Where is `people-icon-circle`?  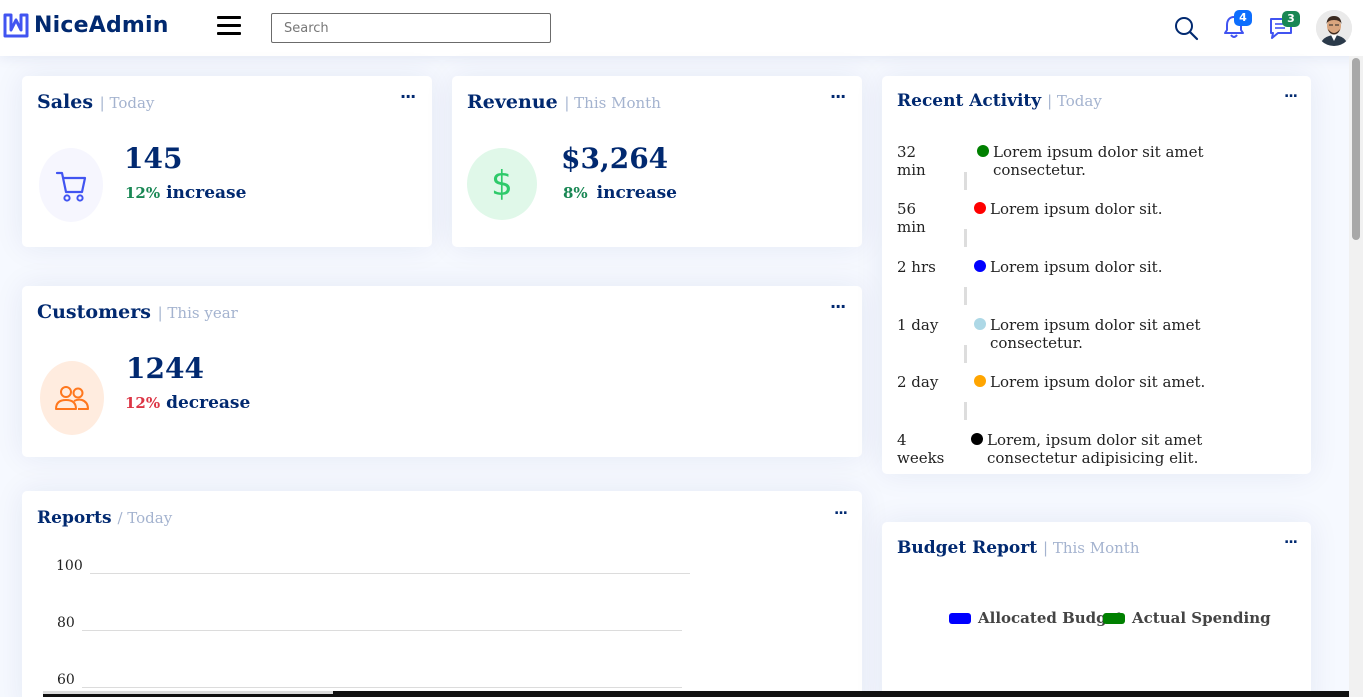 people-icon-circle is located at coordinates (72, 398).